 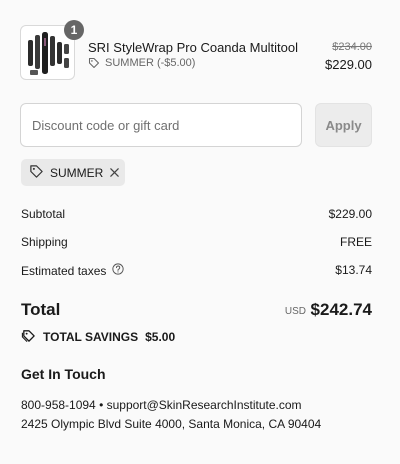 I want to click on product-discount-label: SUMMER (-$5.00), so click(x=150, y=63).